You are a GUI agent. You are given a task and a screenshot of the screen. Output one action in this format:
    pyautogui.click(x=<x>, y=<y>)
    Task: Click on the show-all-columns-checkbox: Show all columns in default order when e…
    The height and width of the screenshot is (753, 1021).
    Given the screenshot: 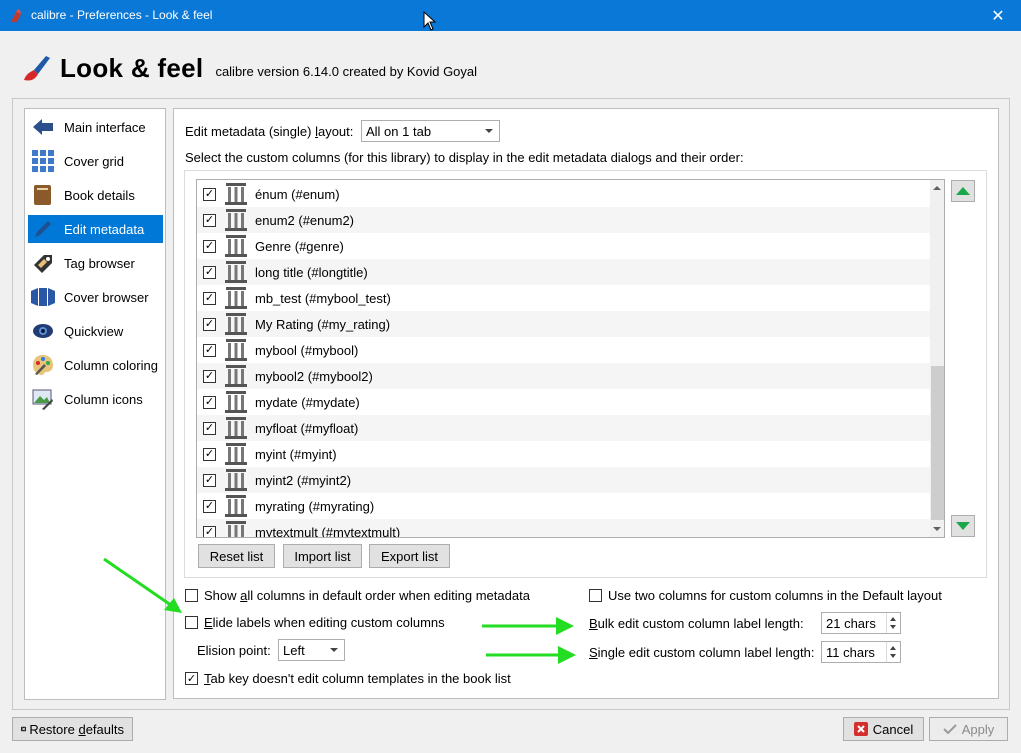 What is the action you would take?
    pyautogui.click(x=357, y=595)
    